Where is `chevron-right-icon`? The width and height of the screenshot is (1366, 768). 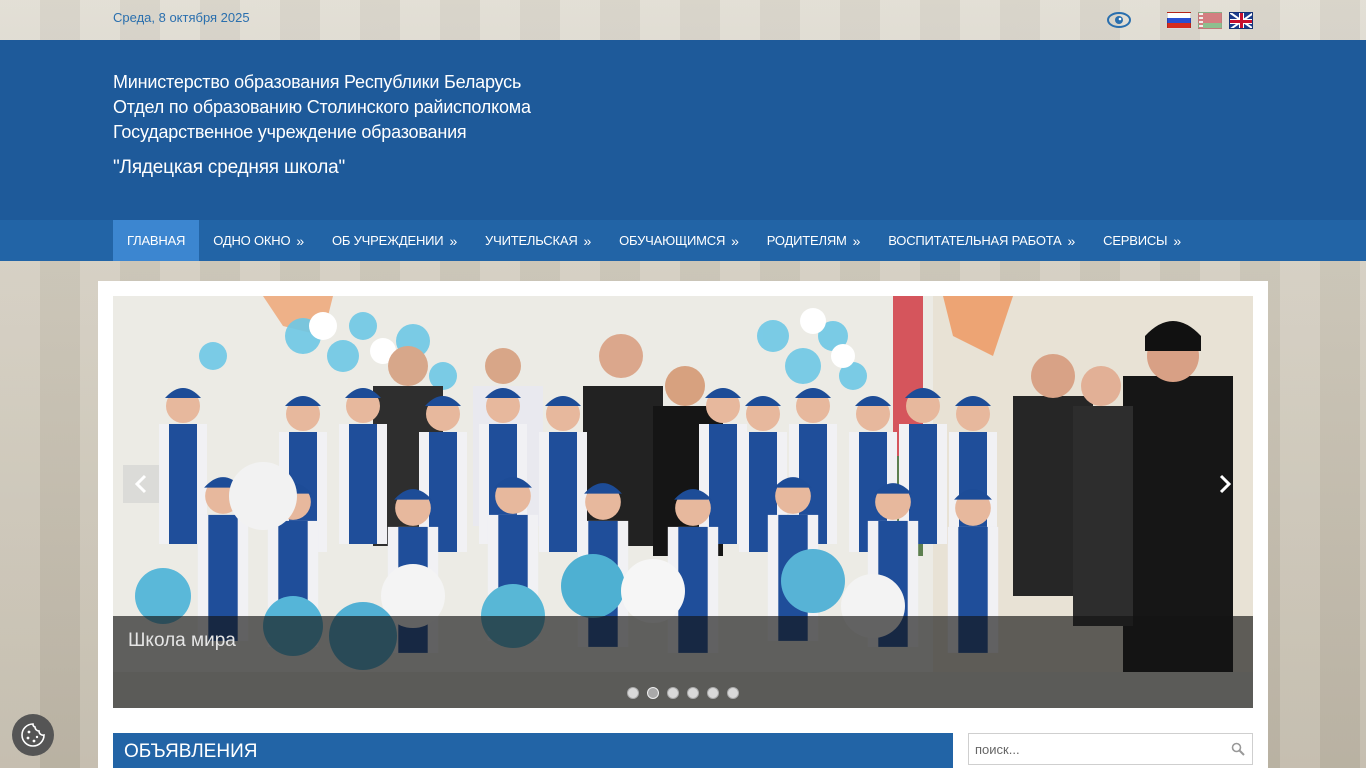
chevron-right-icon is located at coordinates (1225, 484).